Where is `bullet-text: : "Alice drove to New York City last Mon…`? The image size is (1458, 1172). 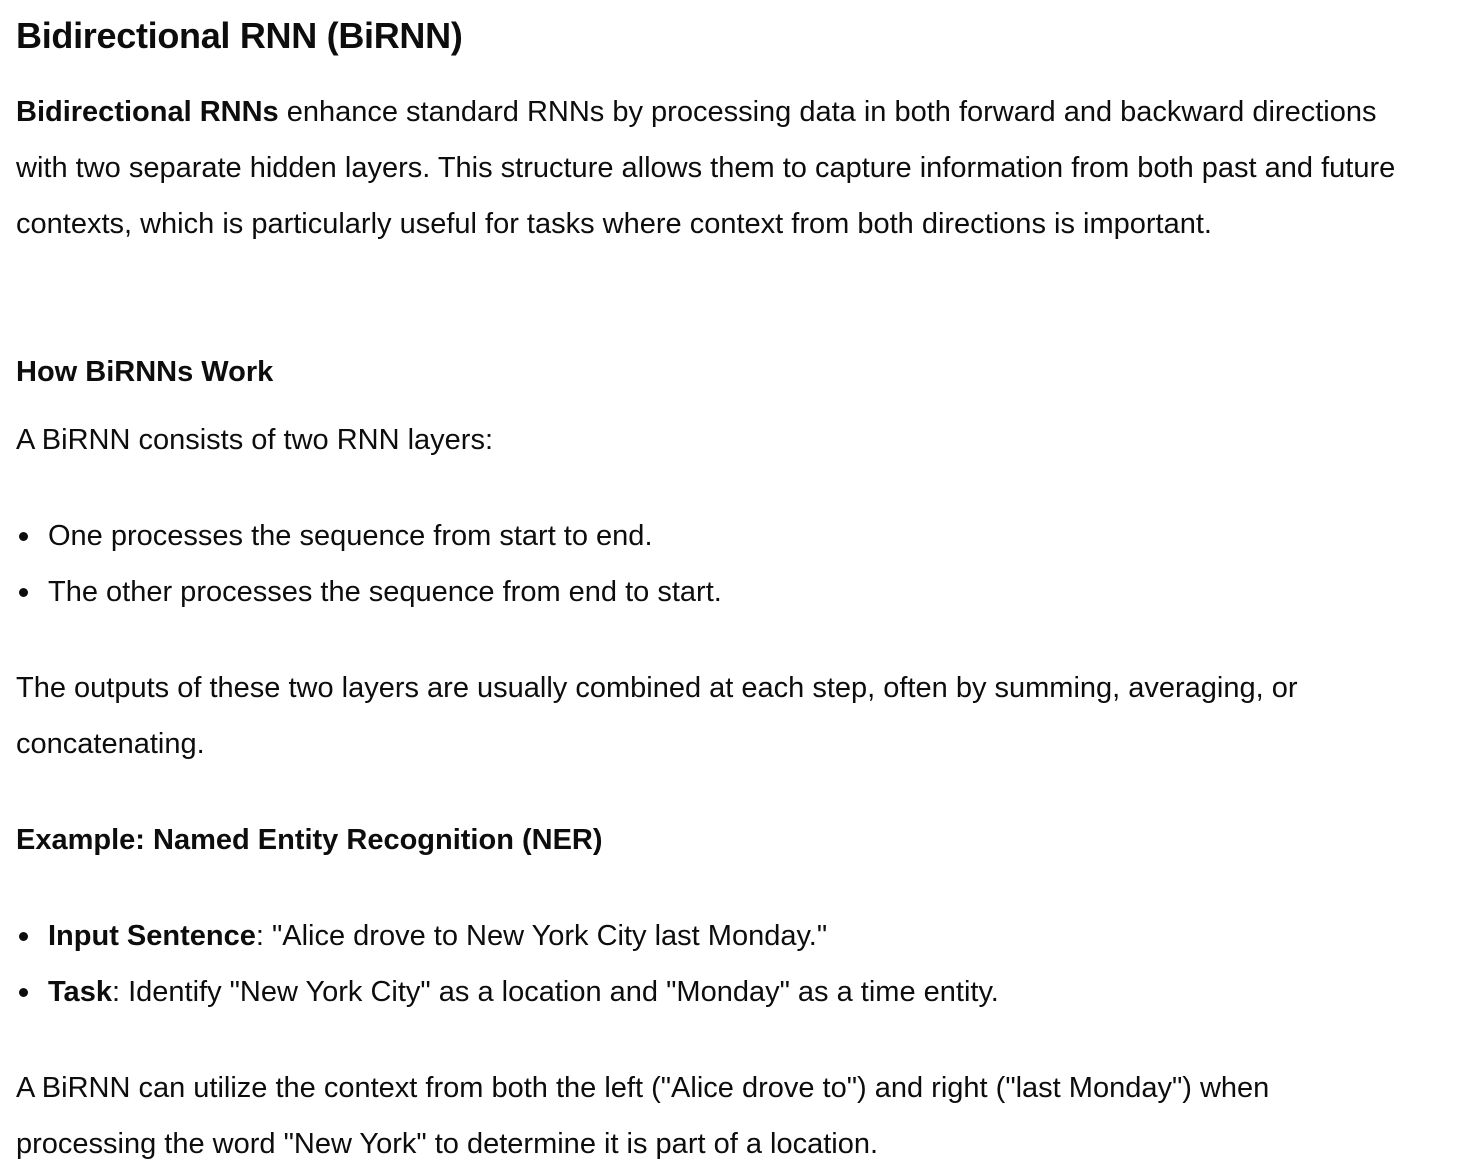
bullet-text: : "Alice drove to New York City last Mon… is located at coordinates (541, 936).